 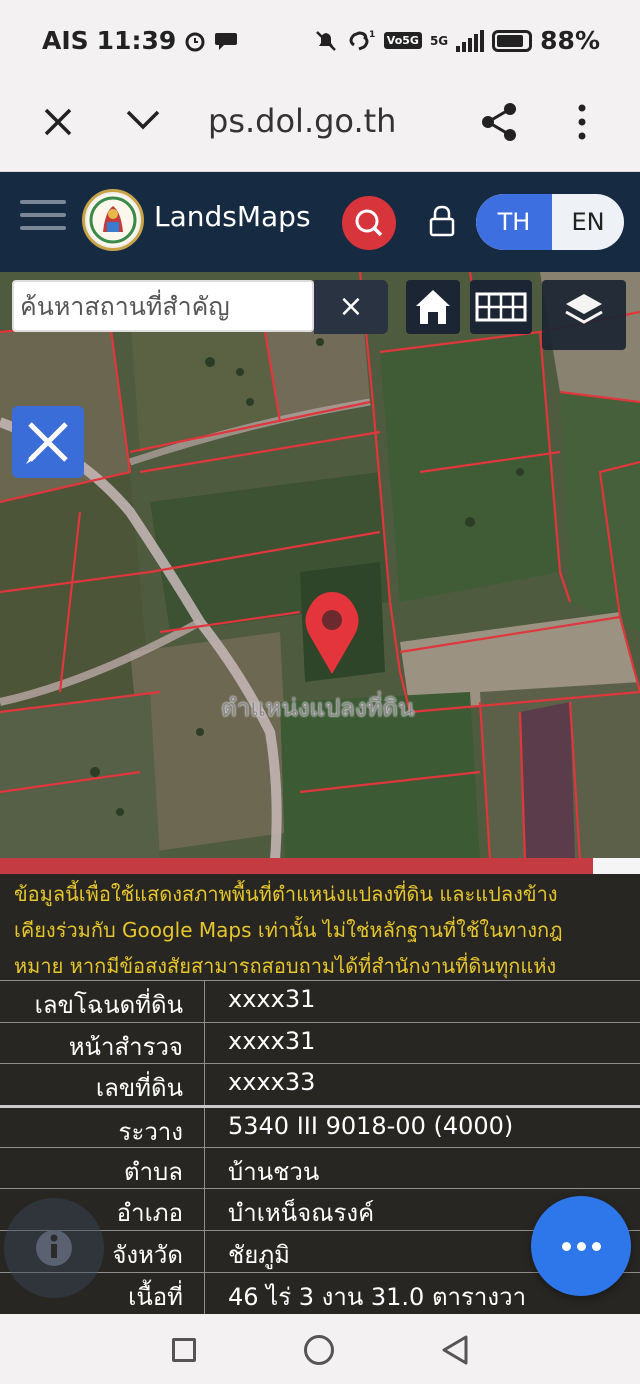 What do you see at coordinates (65, 40) in the screenshot?
I see `carrier-label: AIS` at bounding box center [65, 40].